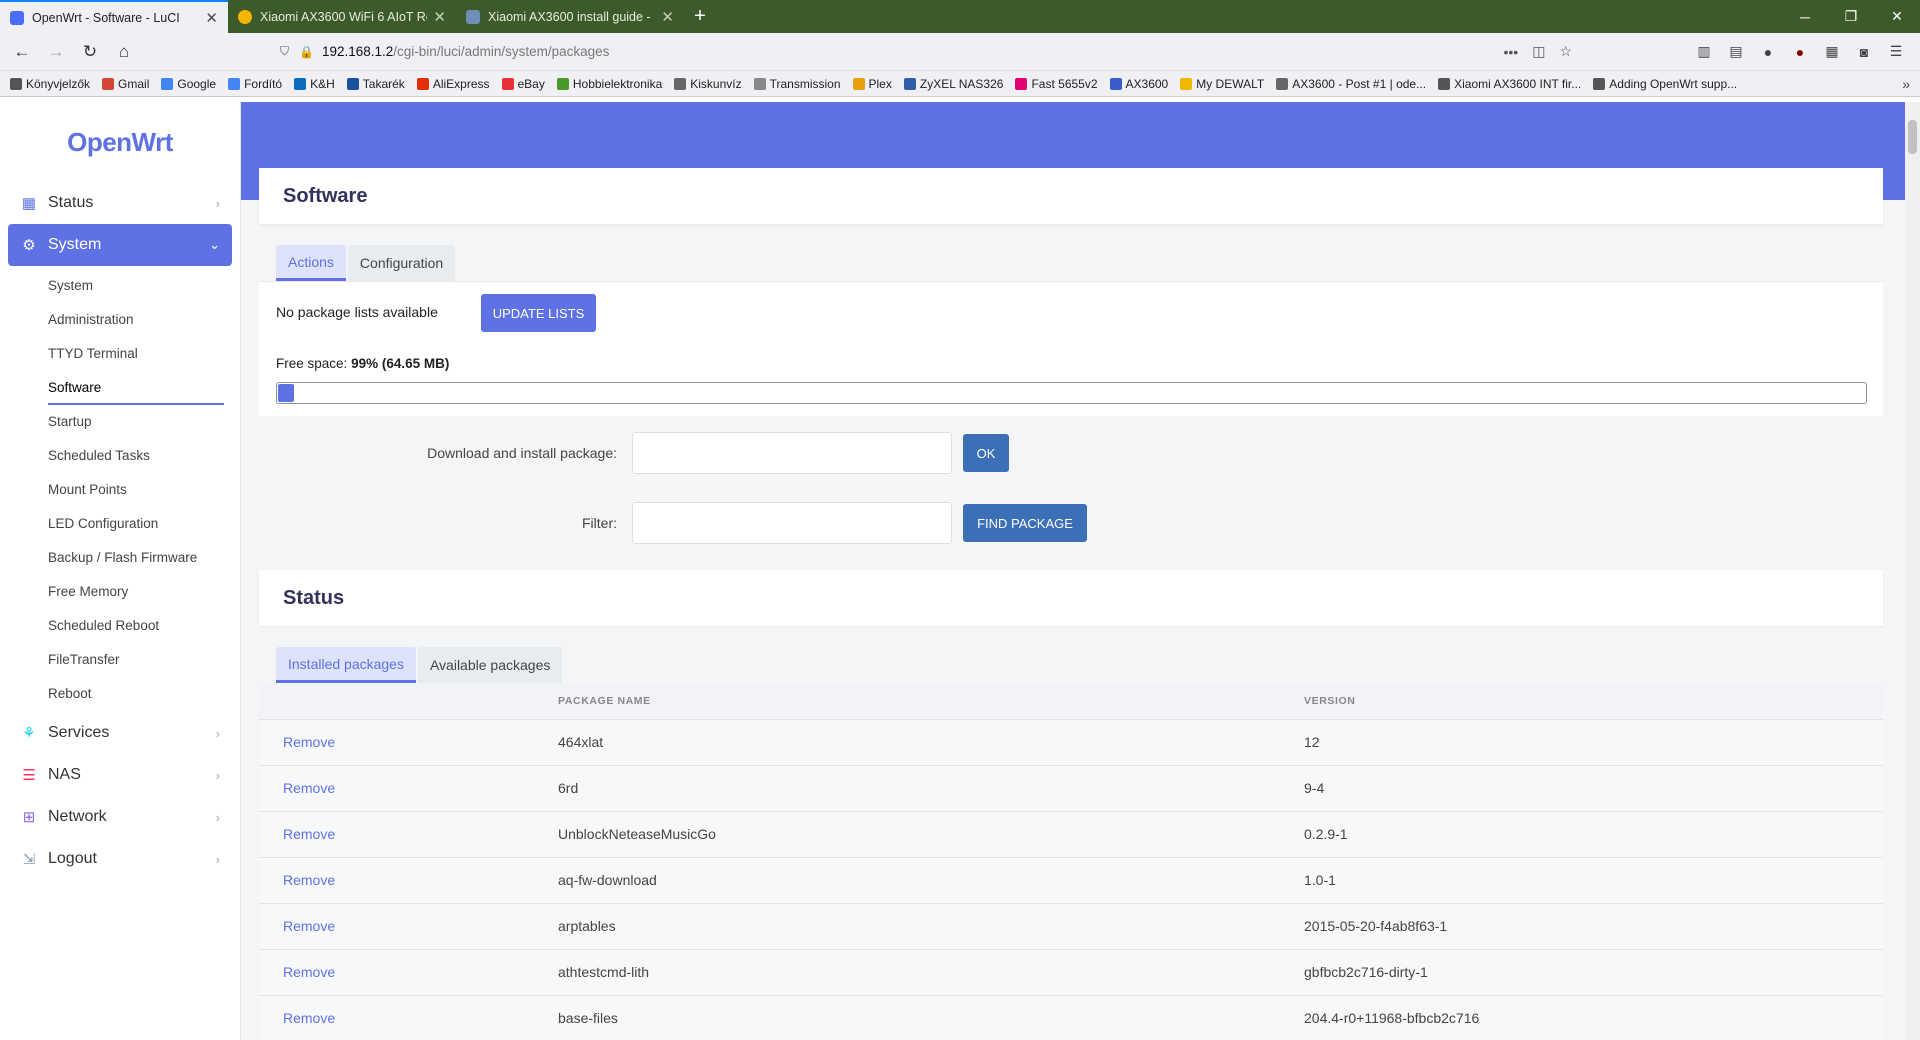  What do you see at coordinates (538, 313) in the screenshot?
I see `update-lists-button: UPDATE LISTS` at bounding box center [538, 313].